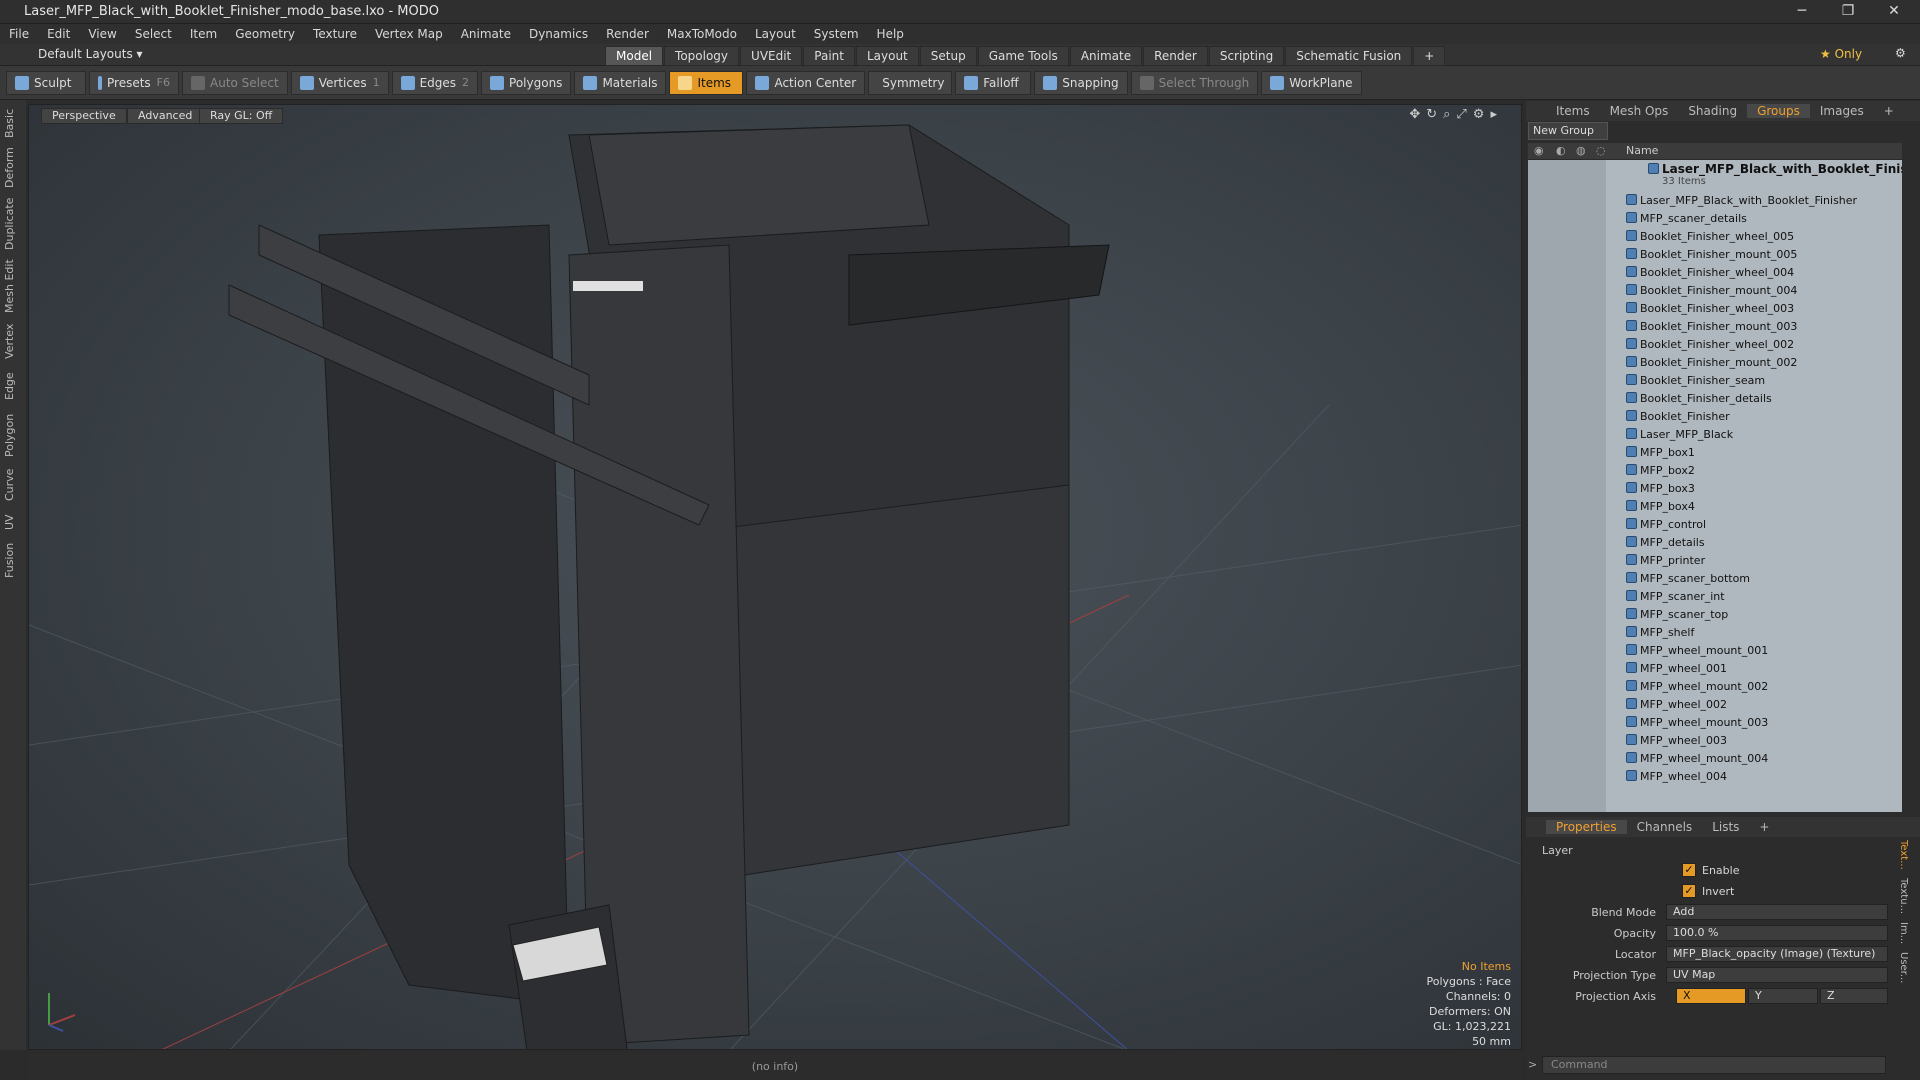 This screenshot has height=1080, width=1920. I want to click on tab-fusion: Fusion, so click(13, 560).